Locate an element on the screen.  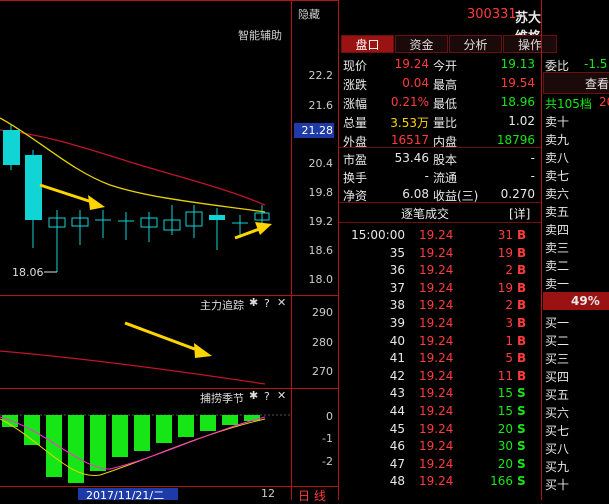
buy-level: 买一 is located at coordinates (575, 321).